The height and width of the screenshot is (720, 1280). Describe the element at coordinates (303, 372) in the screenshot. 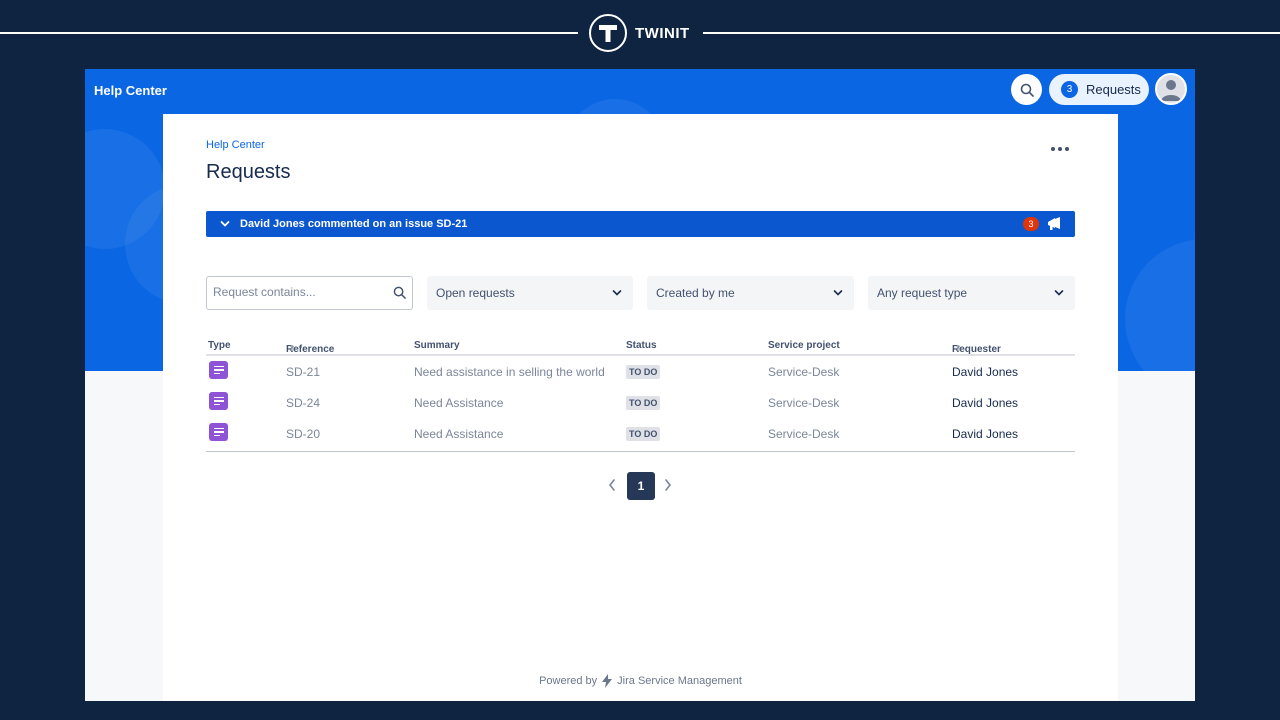

I see `row-reference: SD-21` at that location.